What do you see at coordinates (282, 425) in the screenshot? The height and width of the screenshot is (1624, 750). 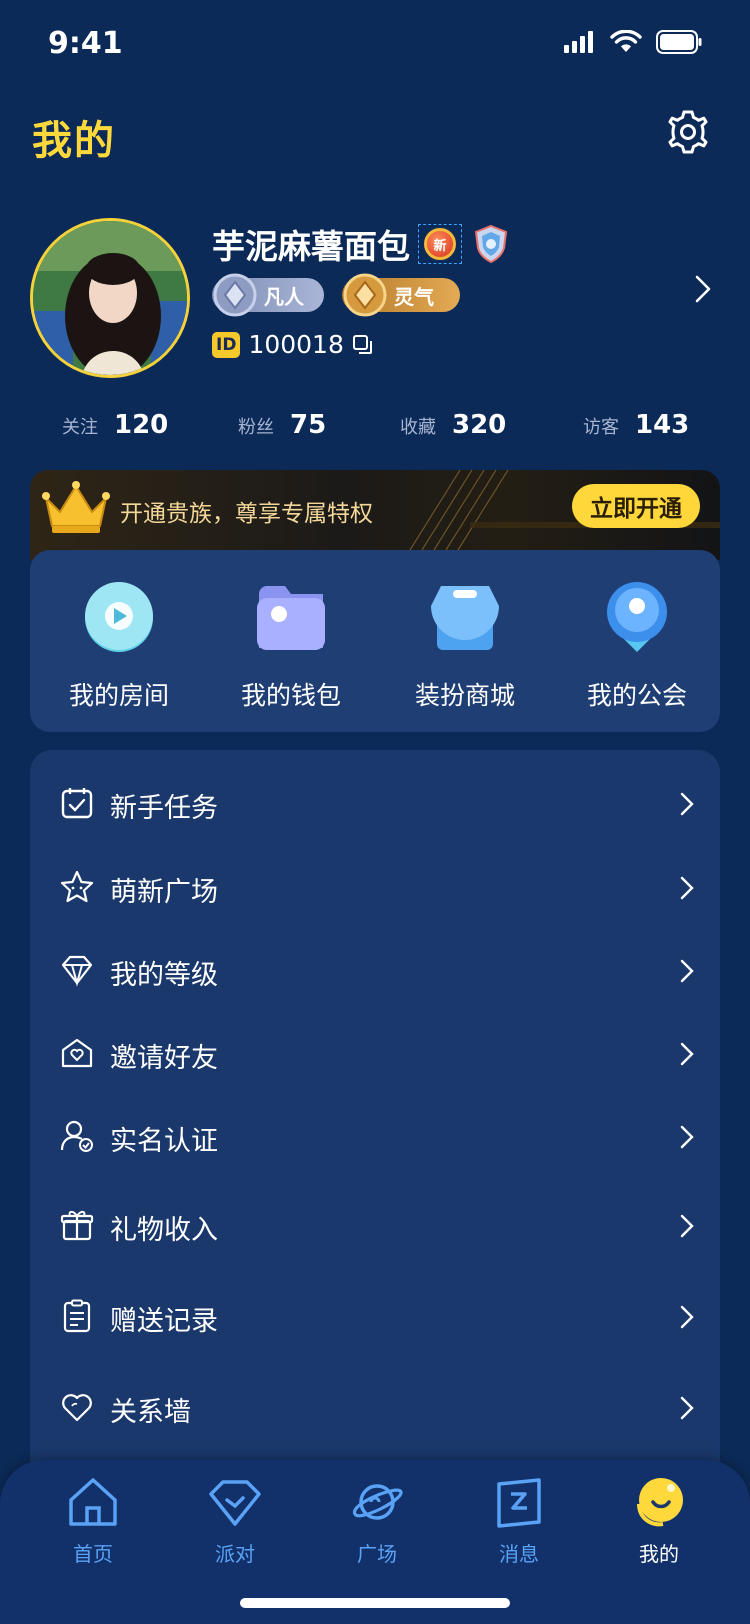 I see `stat-fans: 粉丝 75` at bounding box center [282, 425].